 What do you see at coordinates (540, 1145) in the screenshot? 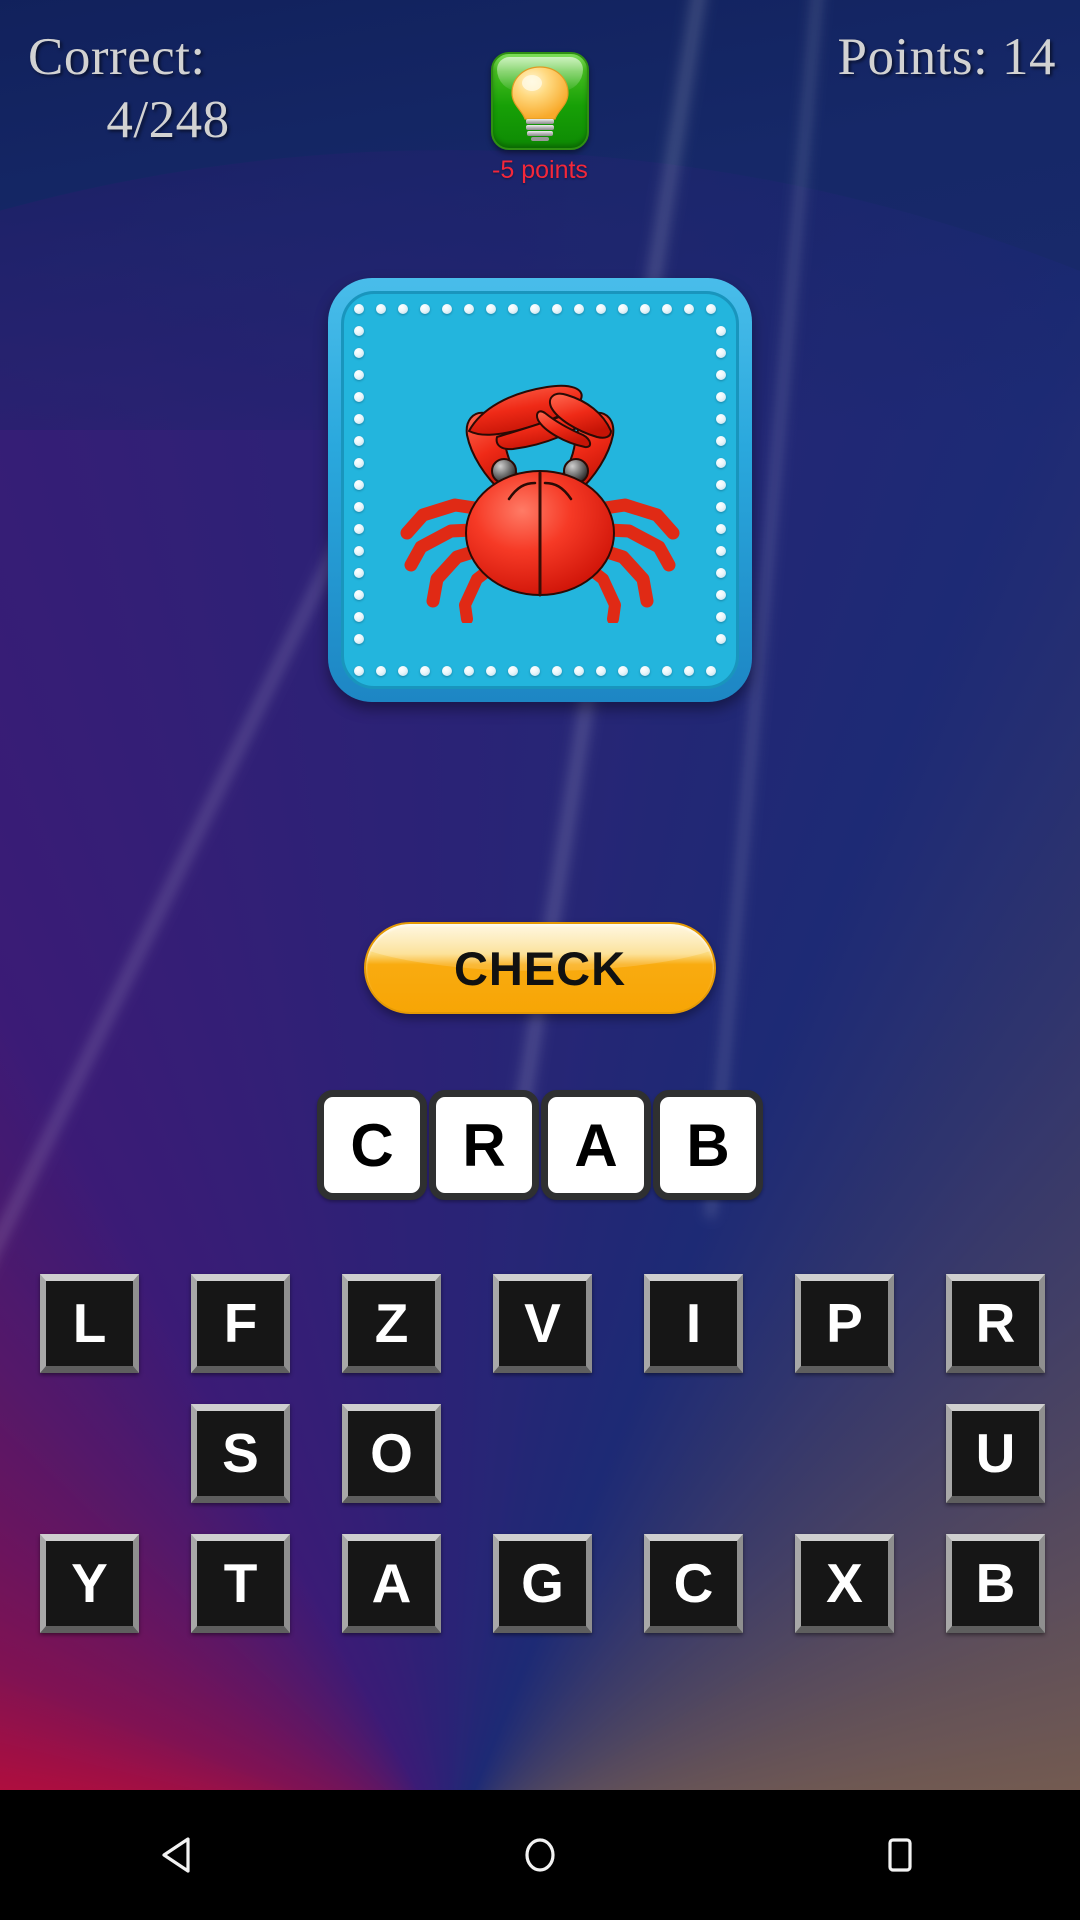
I see `answer-row: CRAB` at bounding box center [540, 1145].